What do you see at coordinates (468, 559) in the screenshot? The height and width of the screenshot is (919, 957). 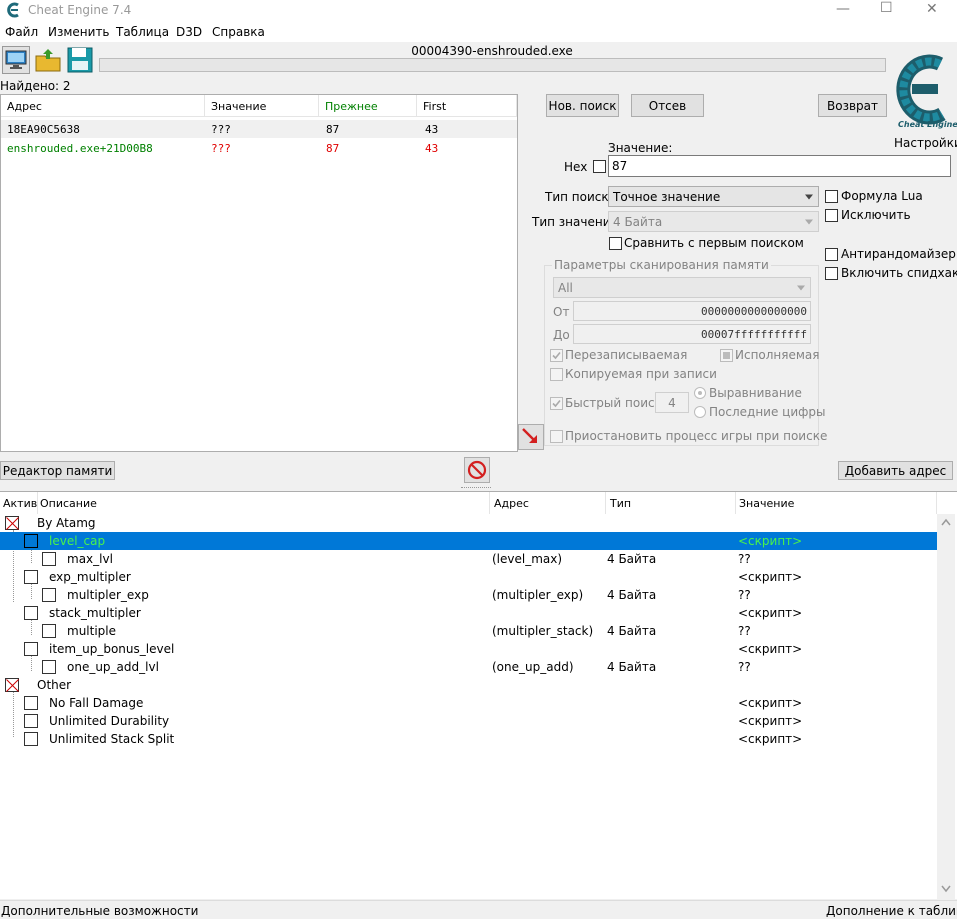 I see `table-row: max_lvl (level_max) 4 Байта ??` at bounding box center [468, 559].